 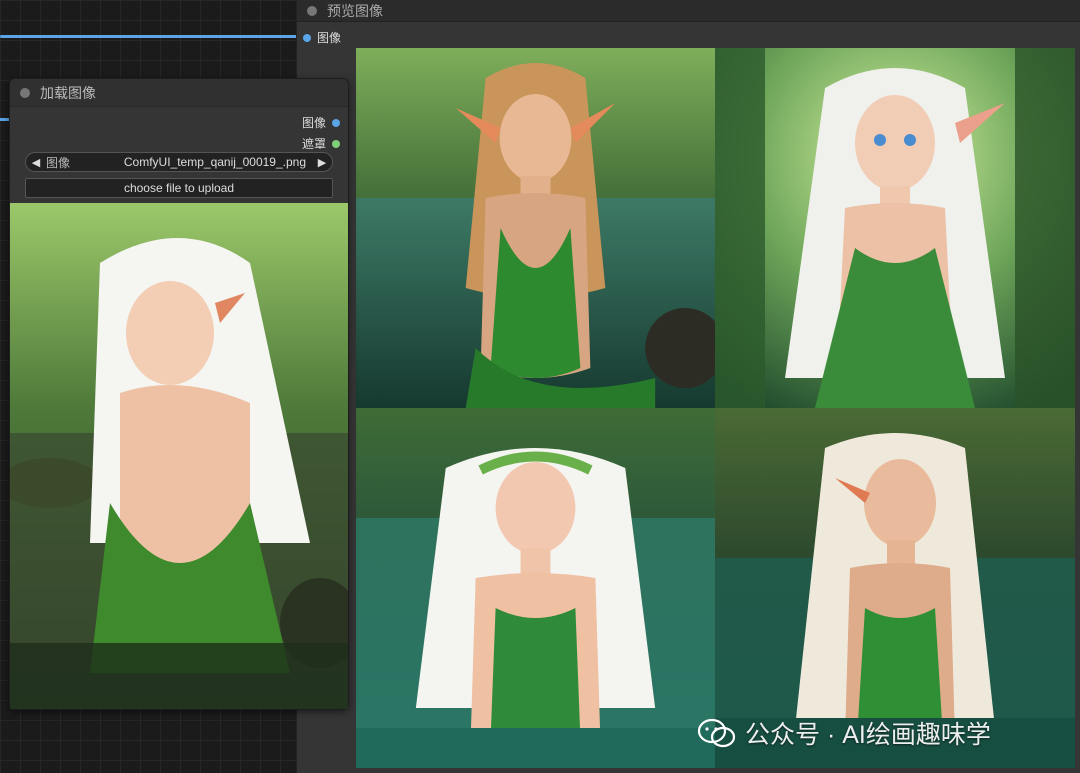 I want to click on output-image-port: 图像, so click(x=321, y=122).